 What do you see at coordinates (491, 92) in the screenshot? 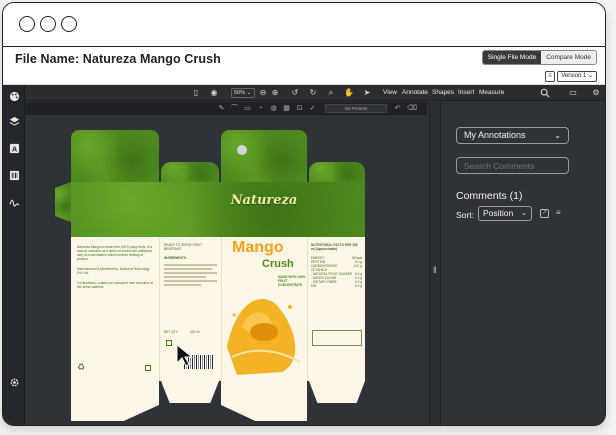
I see `menu-measure: Measure` at bounding box center [491, 92].